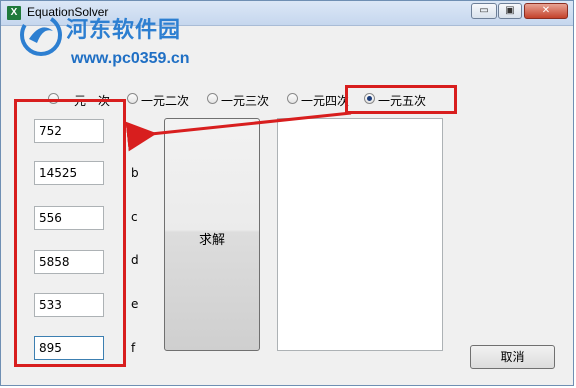 This screenshot has height=388, width=576. What do you see at coordinates (165, 101) in the screenshot?
I see `radio-label: 一元二次` at bounding box center [165, 101].